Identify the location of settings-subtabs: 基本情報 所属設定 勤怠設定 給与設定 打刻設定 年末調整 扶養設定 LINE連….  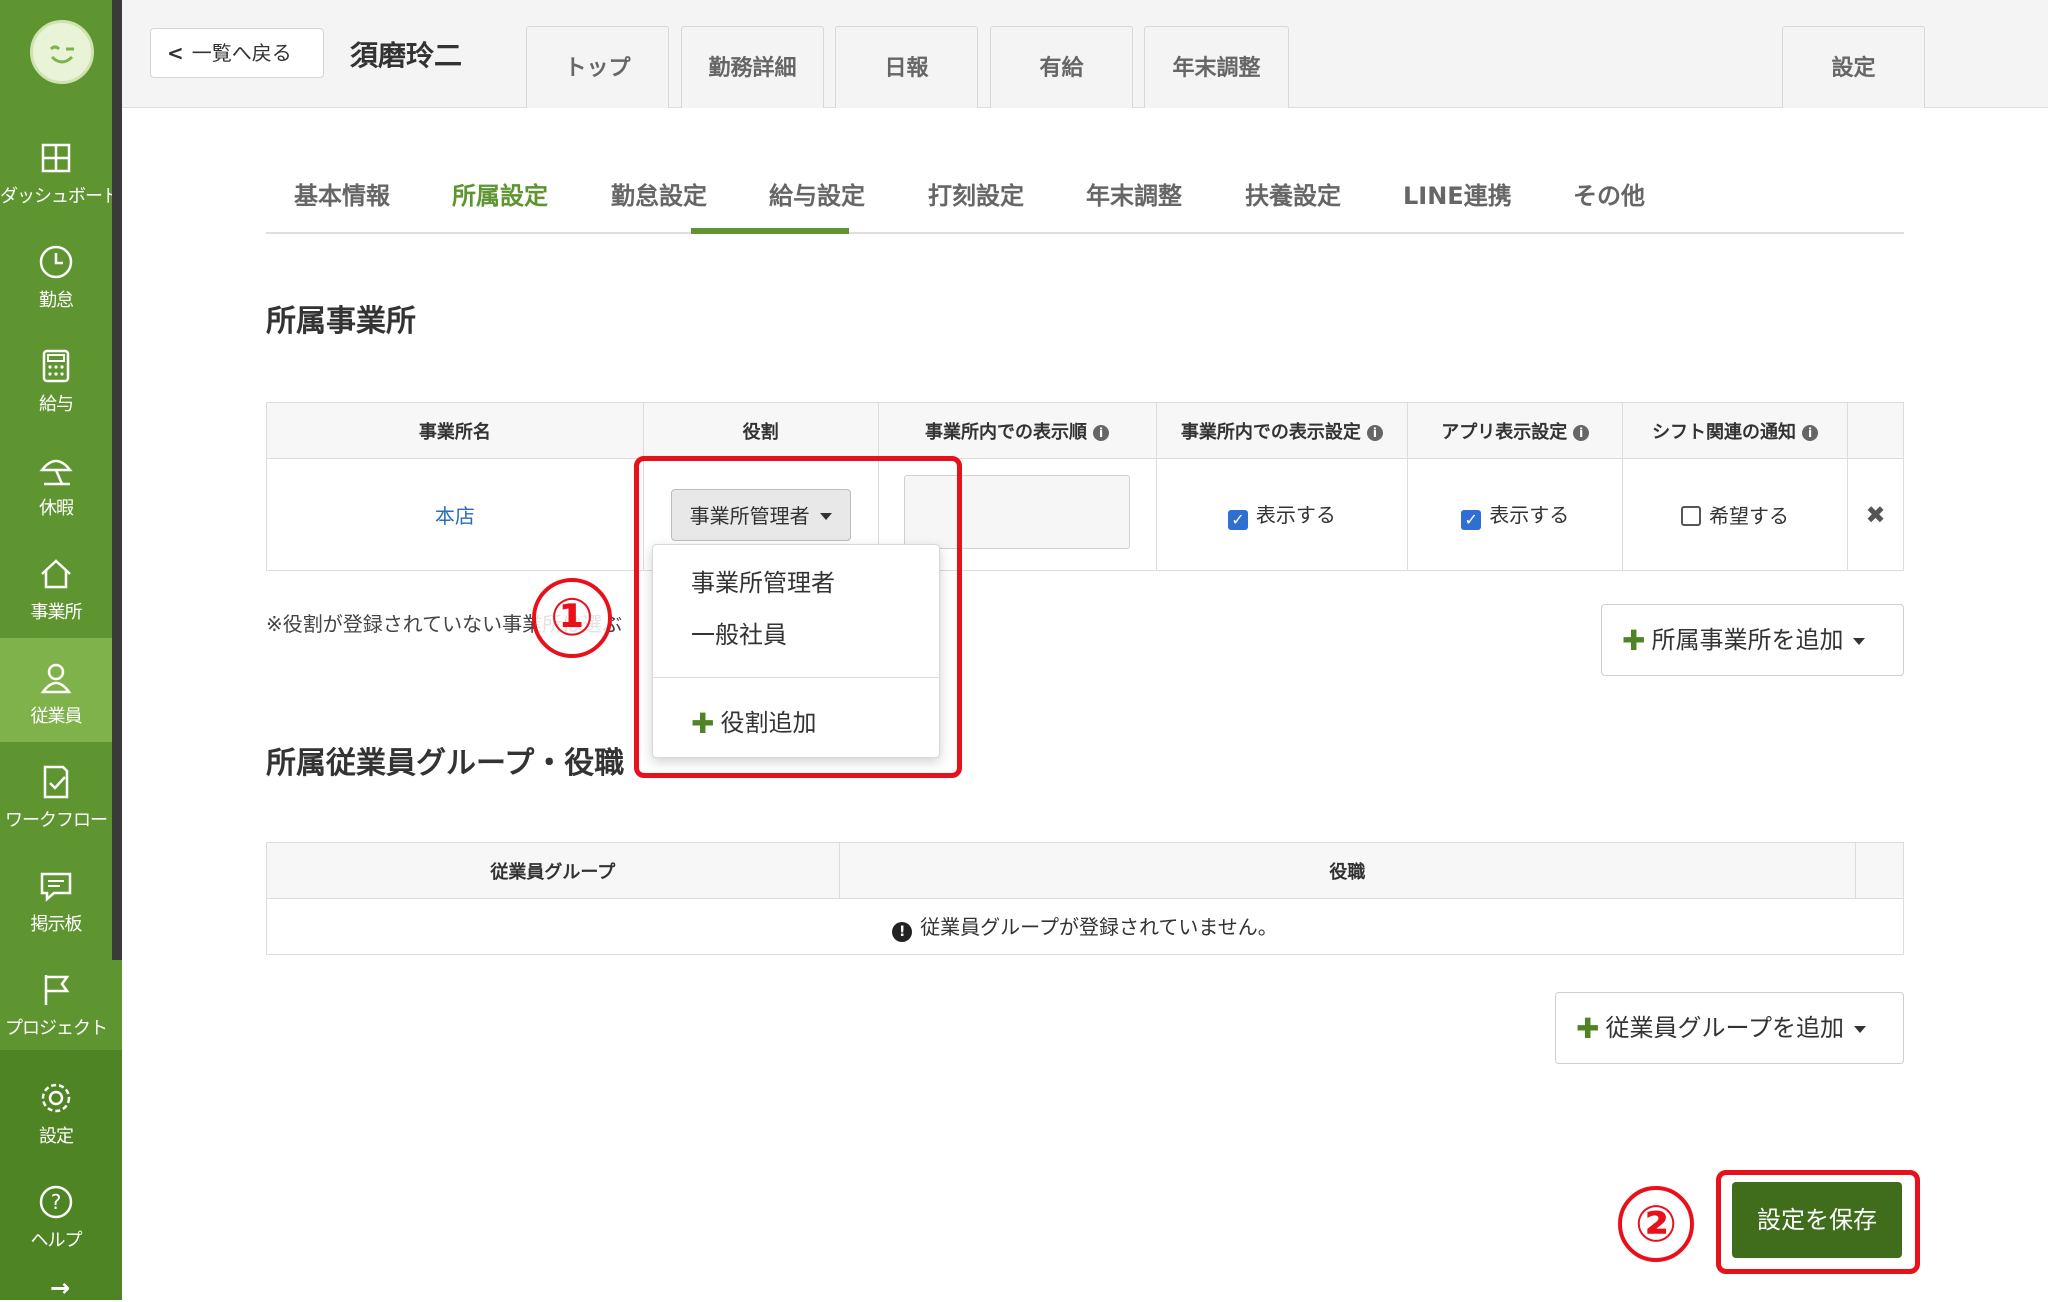
(1085, 201).